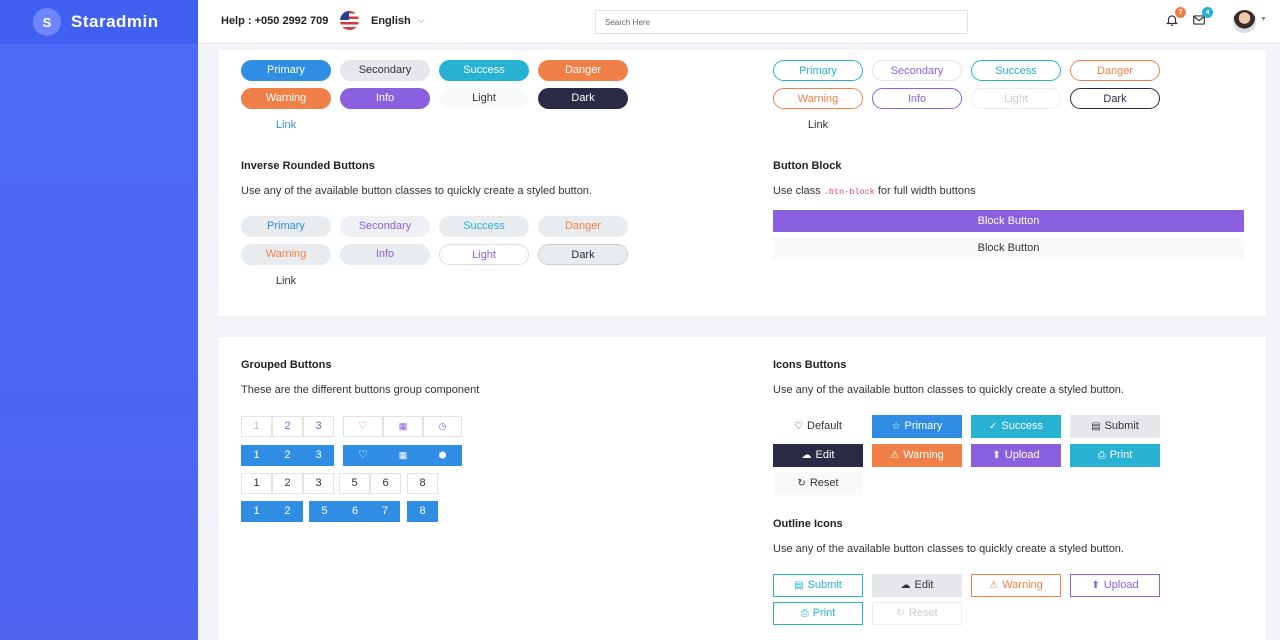  I want to click on help-phone: Help : +050 2992 709, so click(275, 21).